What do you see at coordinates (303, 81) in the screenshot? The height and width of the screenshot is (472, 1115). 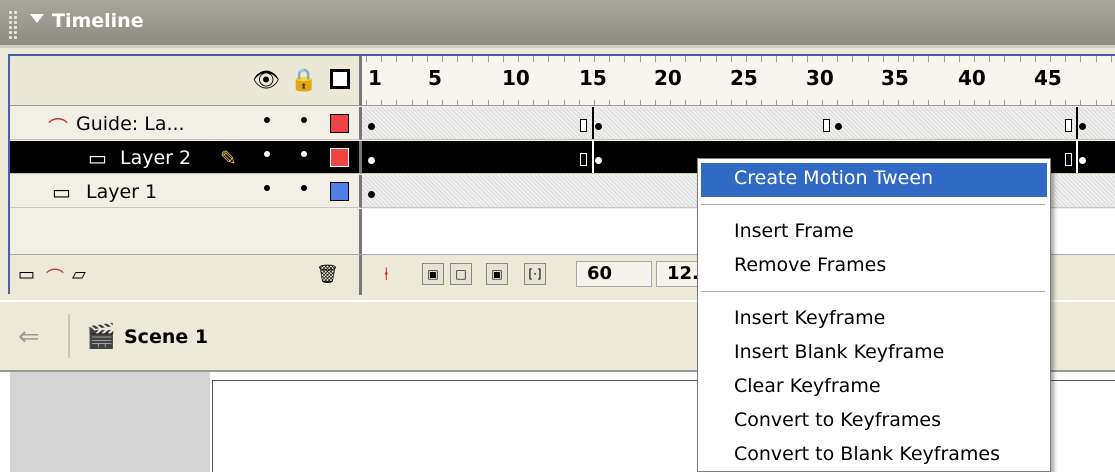 I see `lock-icon: 🔒` at bounding box center [303, 81].